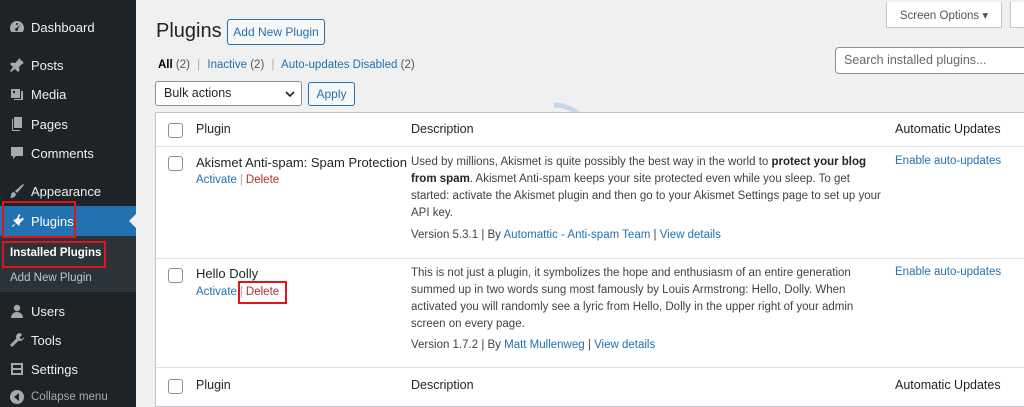  What do you see at coordinates (52, 221) in the screenshot?
I see `sidebar-item-label: Plugins` at bounding box center [52, 221].